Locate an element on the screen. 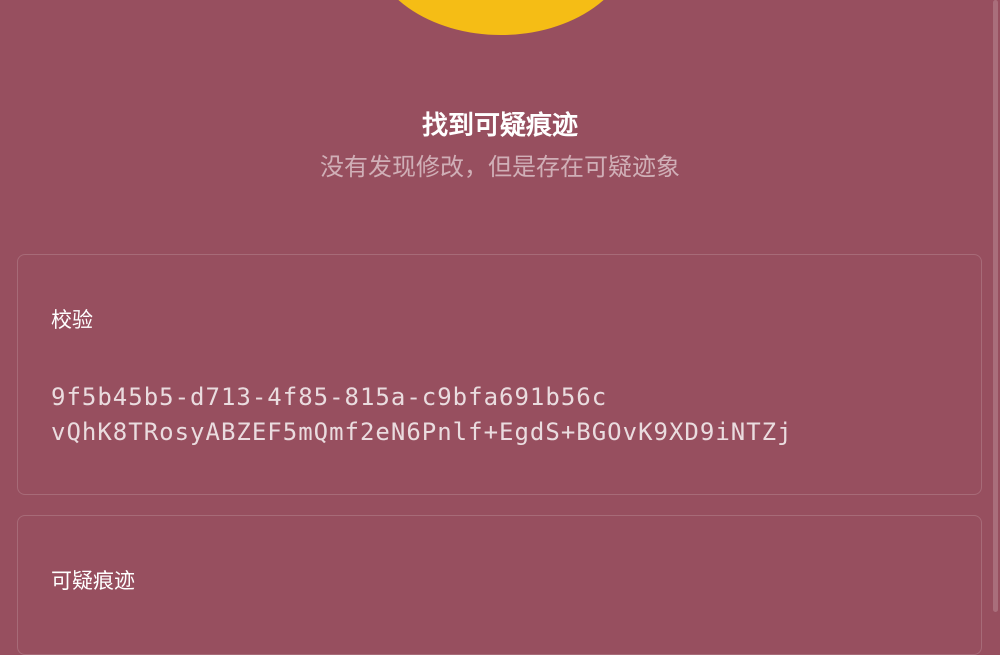  scrollbar is located at coordinates (995, 306).